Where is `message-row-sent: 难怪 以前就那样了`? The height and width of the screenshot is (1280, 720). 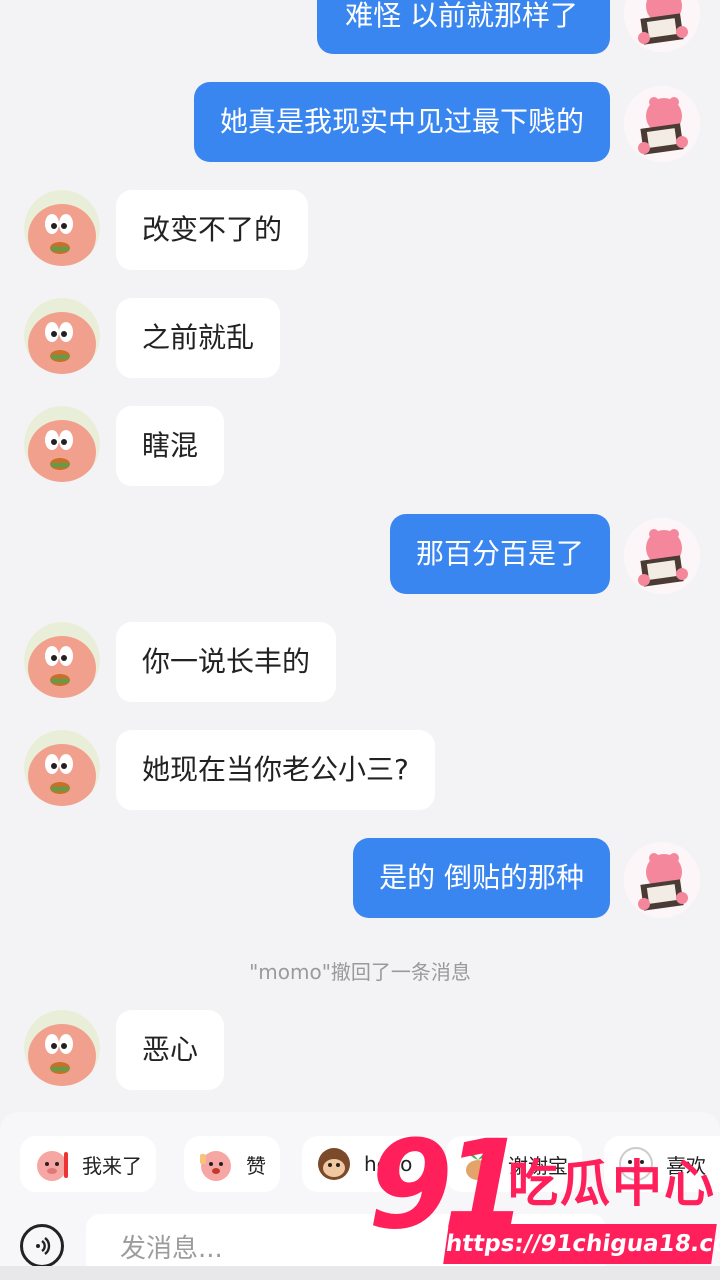
message-row-sent: 难怪 以前就那样了 is located at coordinates (508, 27).